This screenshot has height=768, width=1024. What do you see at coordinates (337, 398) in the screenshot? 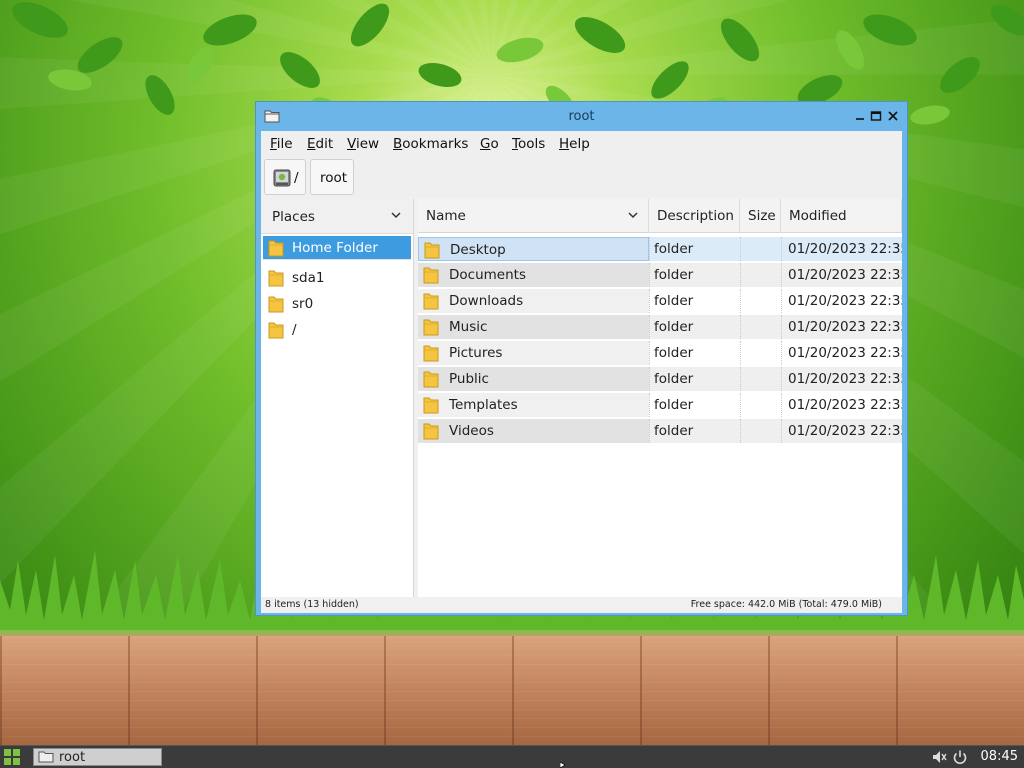
I see `places-sidebar: Places Home Folder sda1 sr0 /` at bounding box center [337, 398].